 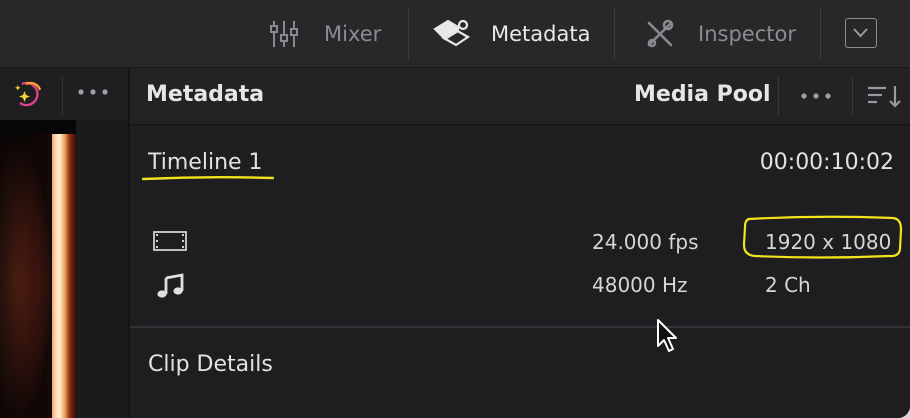 What do you see at coordinates (170, 241) in the screenshot?
I see `film-strip-icon` at bounding box center [170, 241].